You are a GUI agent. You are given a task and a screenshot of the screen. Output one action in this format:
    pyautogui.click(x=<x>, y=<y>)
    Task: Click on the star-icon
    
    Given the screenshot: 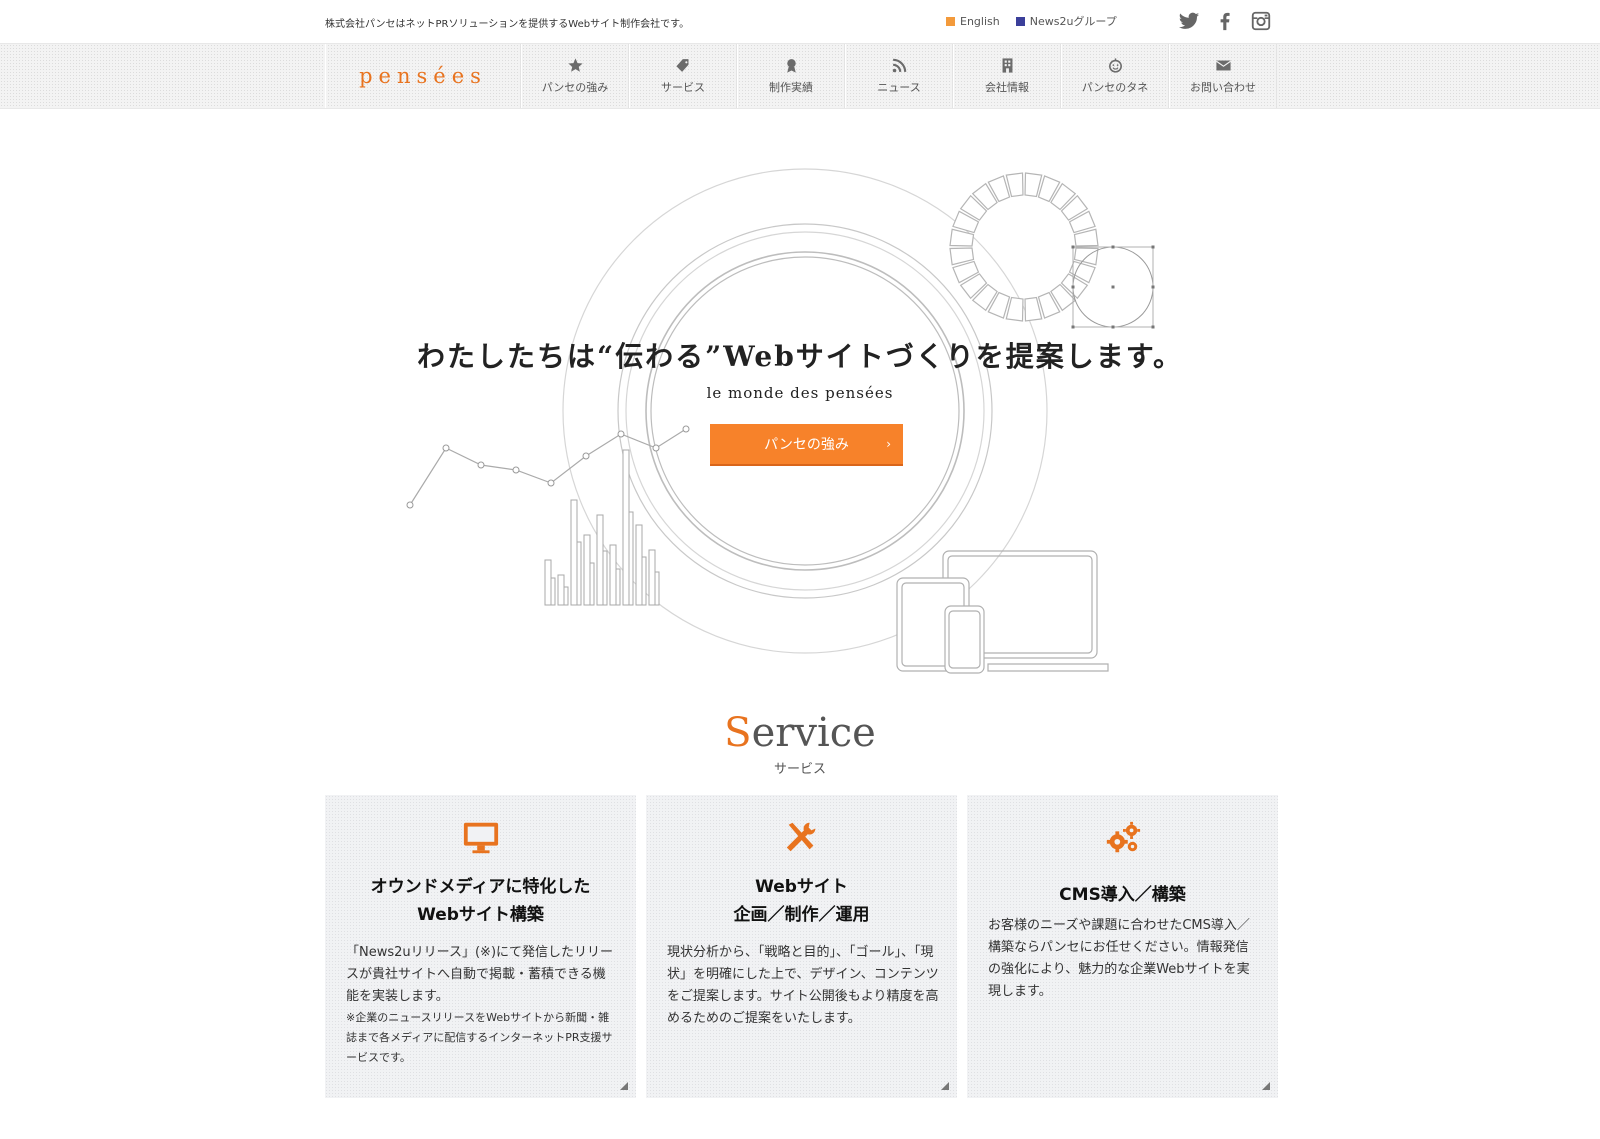 What is the action you would take?
    pyautogui.click(x=575, y=65)
    